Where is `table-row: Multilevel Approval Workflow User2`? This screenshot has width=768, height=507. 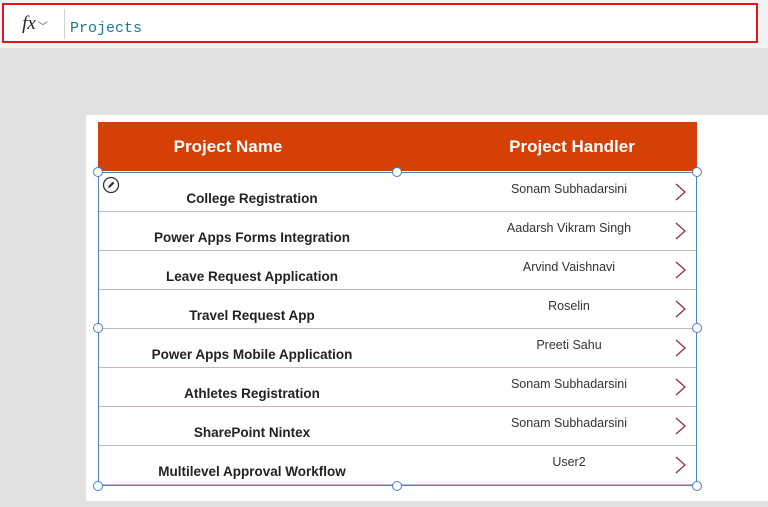 table-row: Multilevel Approval Workflow User2 is located at coordinates (397, 465).